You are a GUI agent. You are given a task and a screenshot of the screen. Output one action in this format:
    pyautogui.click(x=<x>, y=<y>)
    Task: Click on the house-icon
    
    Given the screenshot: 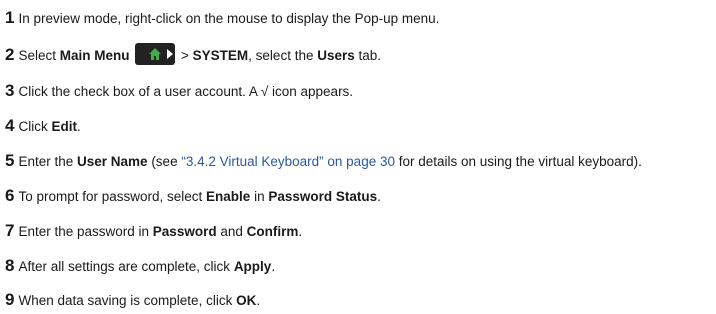 What is the action you would take?
    pyautogui.click(x=155, y=54)
    